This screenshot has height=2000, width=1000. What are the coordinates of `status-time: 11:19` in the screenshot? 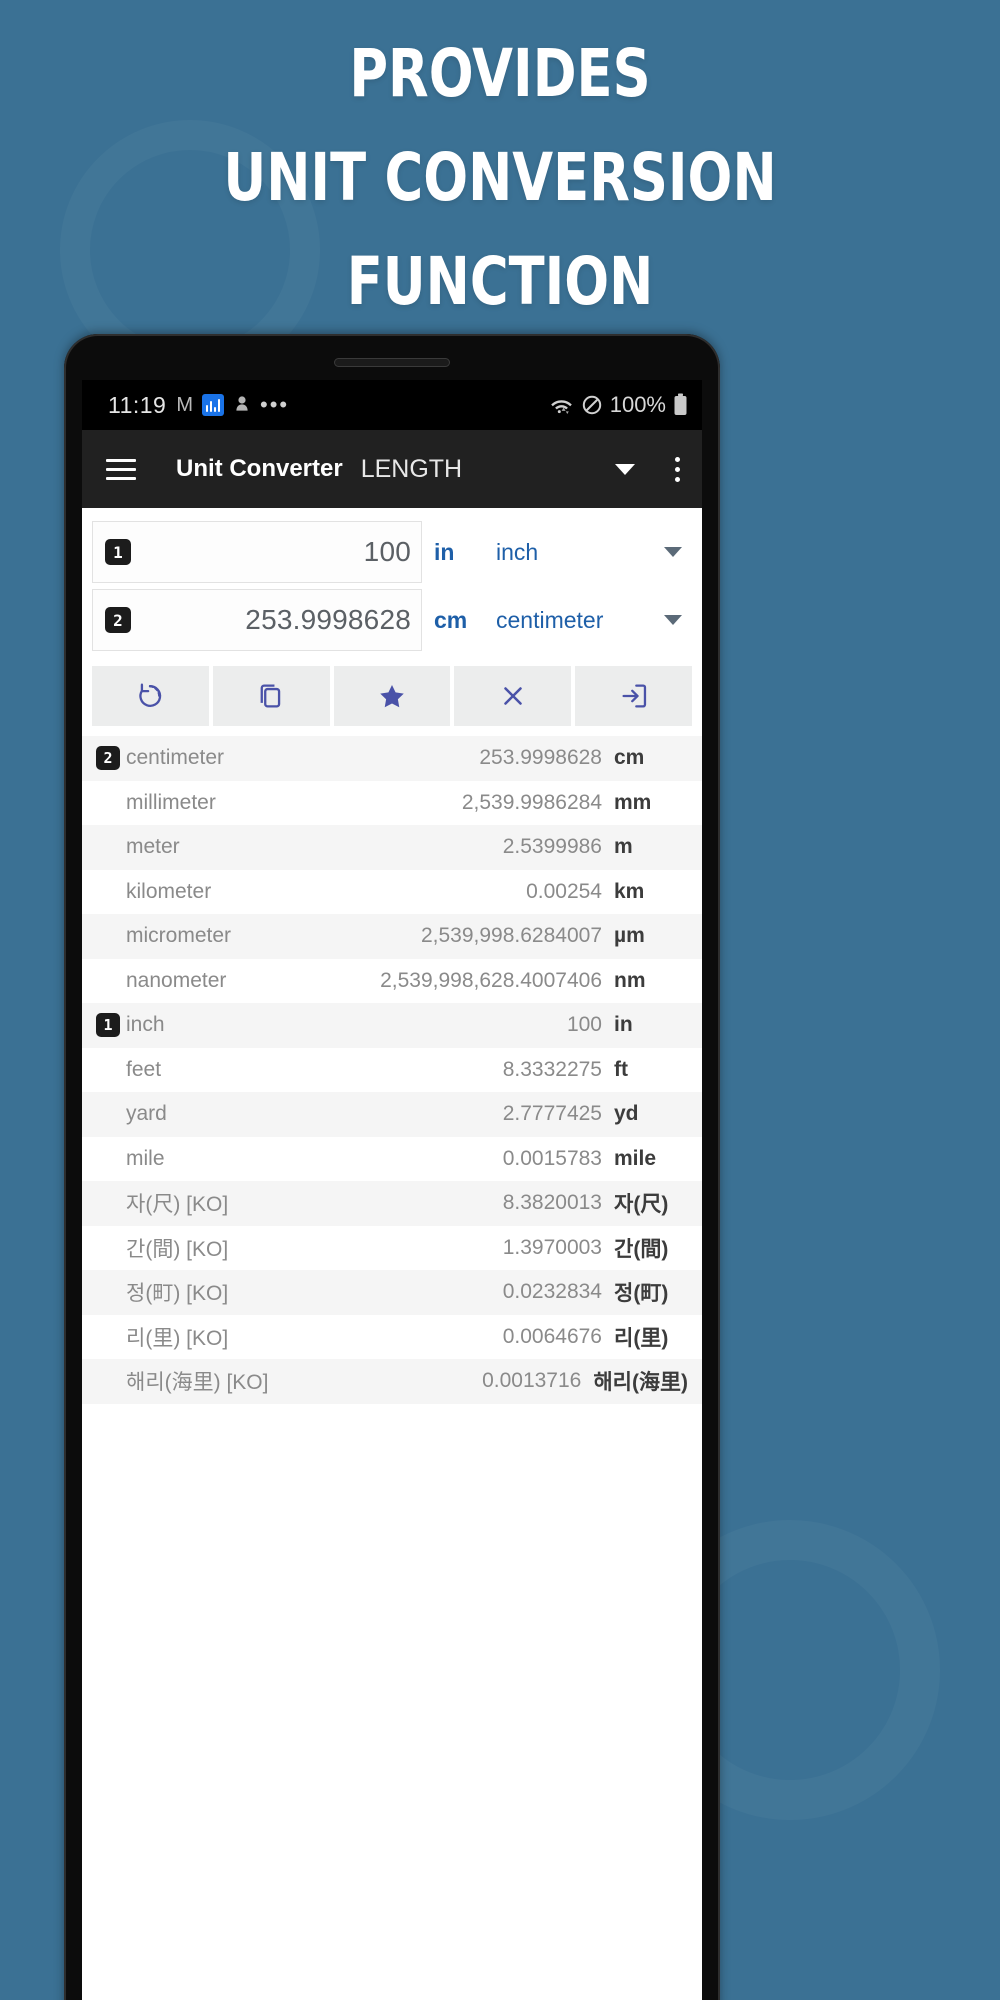 It's located at (137, 404).